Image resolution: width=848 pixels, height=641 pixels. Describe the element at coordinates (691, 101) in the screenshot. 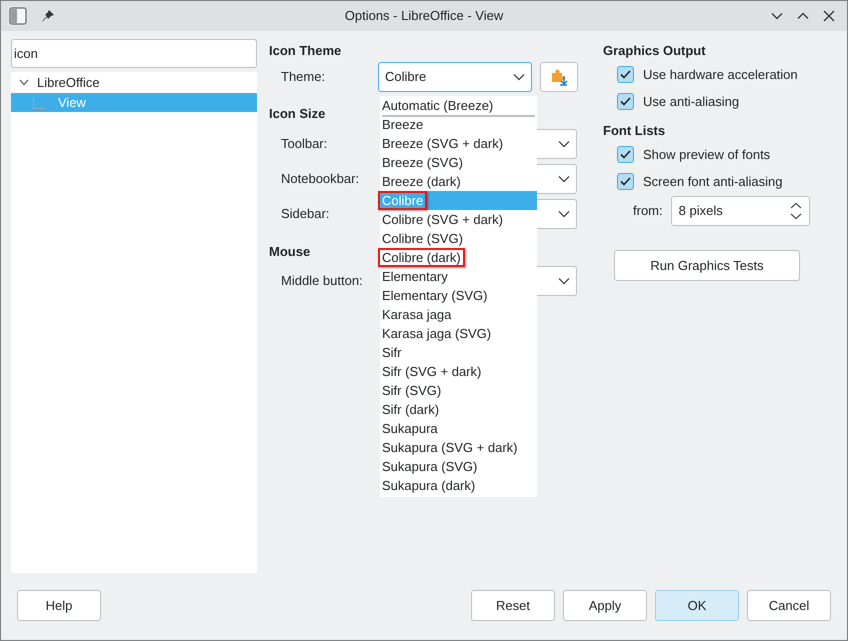

I see `checkbox-label: Use anti-aliasing` at that location.